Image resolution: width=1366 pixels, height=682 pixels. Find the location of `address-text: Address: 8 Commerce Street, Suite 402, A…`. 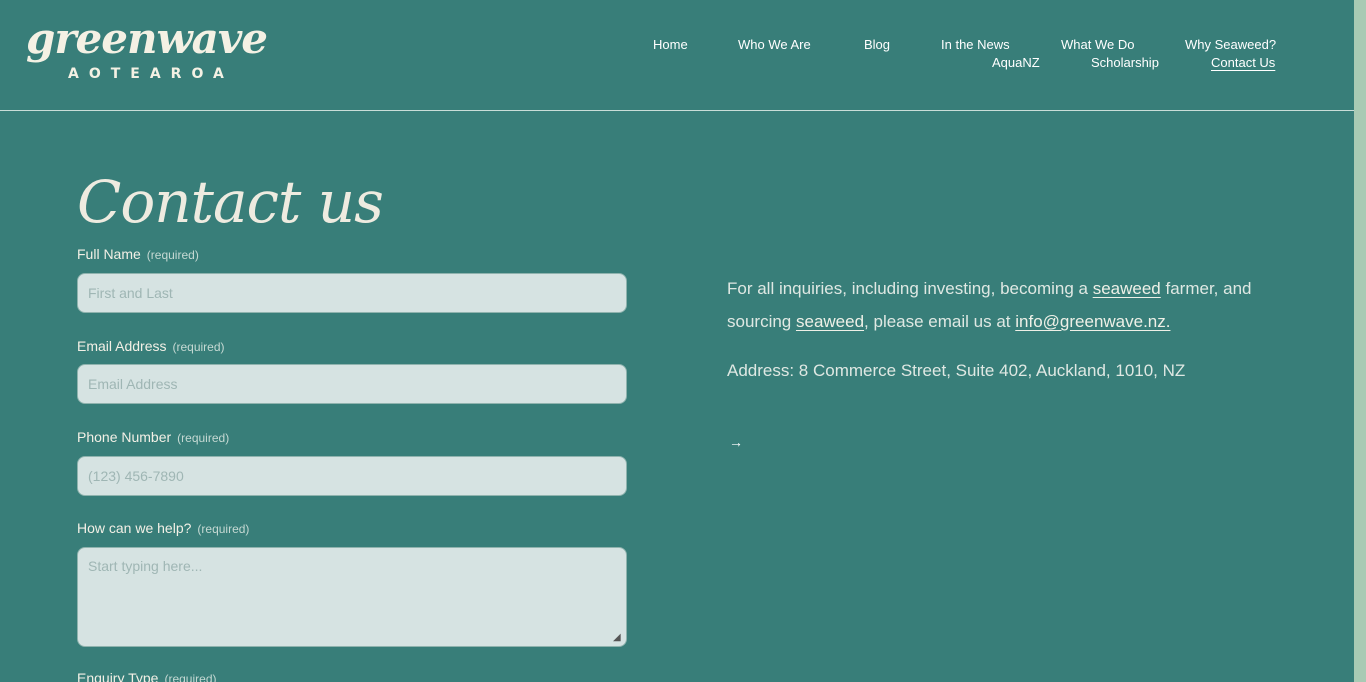

address-text: Address: 8 Commerce Street, Suite 402, A… is located at coordinates (956, 370).